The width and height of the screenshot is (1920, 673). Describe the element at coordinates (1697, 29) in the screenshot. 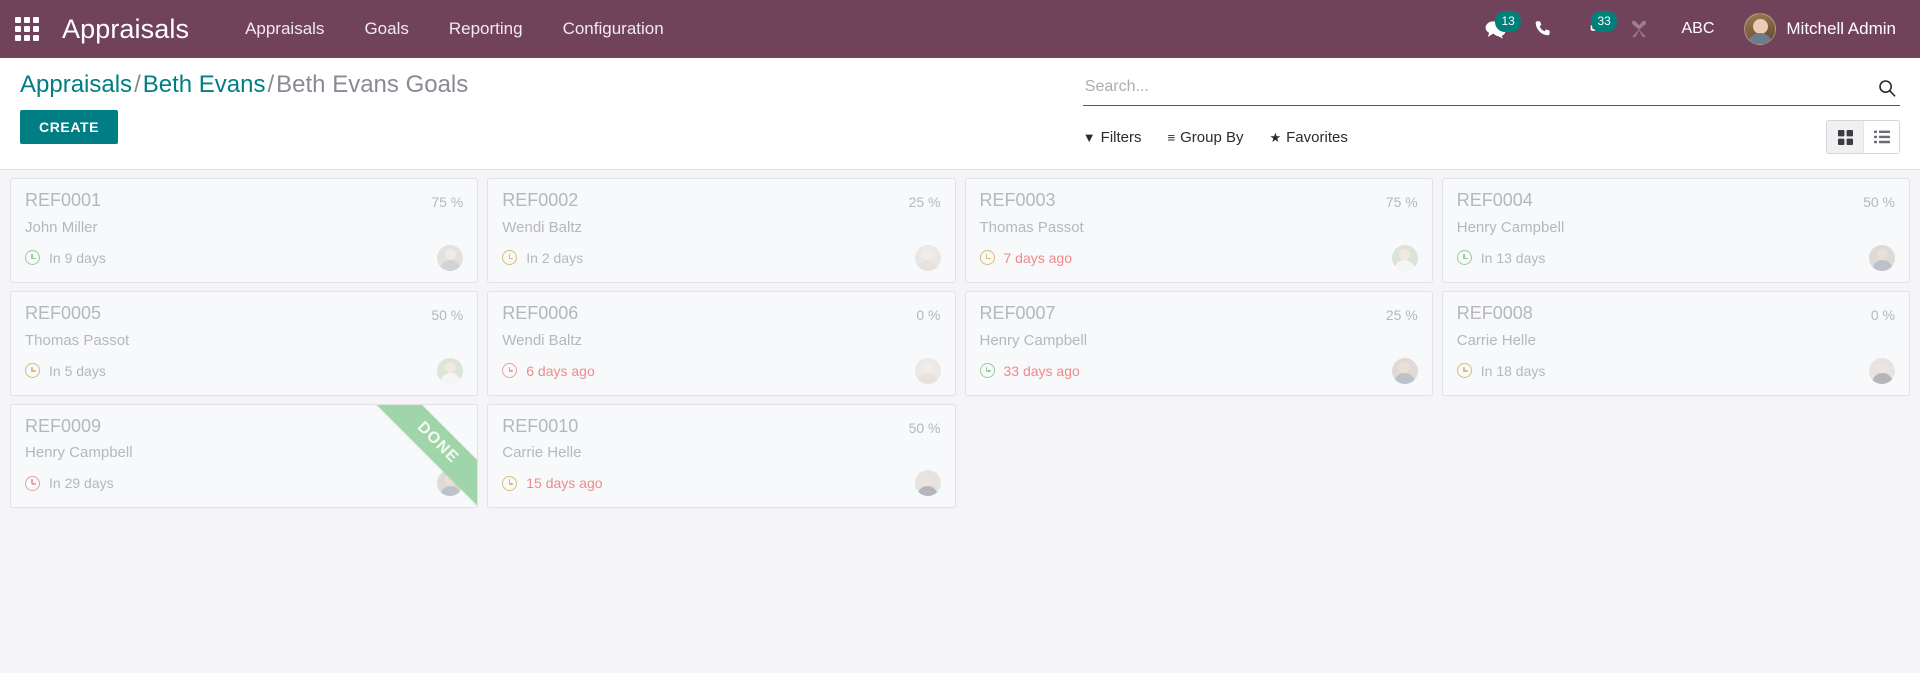

I see `company-switcher: ABC` at that location.